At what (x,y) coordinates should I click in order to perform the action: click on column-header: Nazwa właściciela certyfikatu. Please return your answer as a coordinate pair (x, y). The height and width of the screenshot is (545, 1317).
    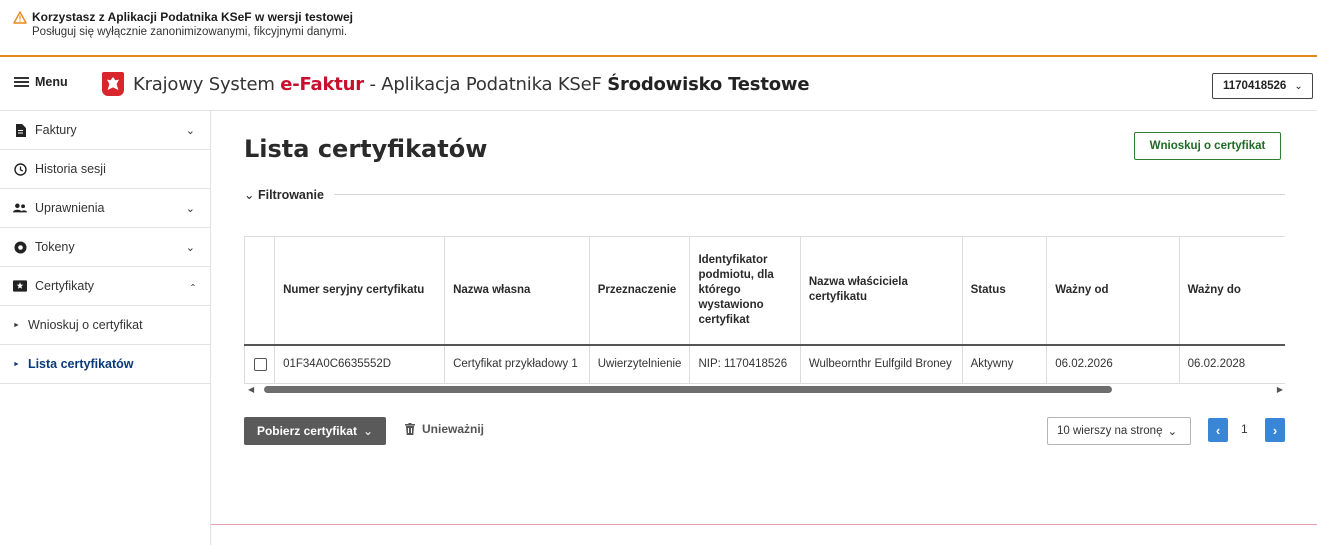
    Looking at the image, I should click on (881, 291).